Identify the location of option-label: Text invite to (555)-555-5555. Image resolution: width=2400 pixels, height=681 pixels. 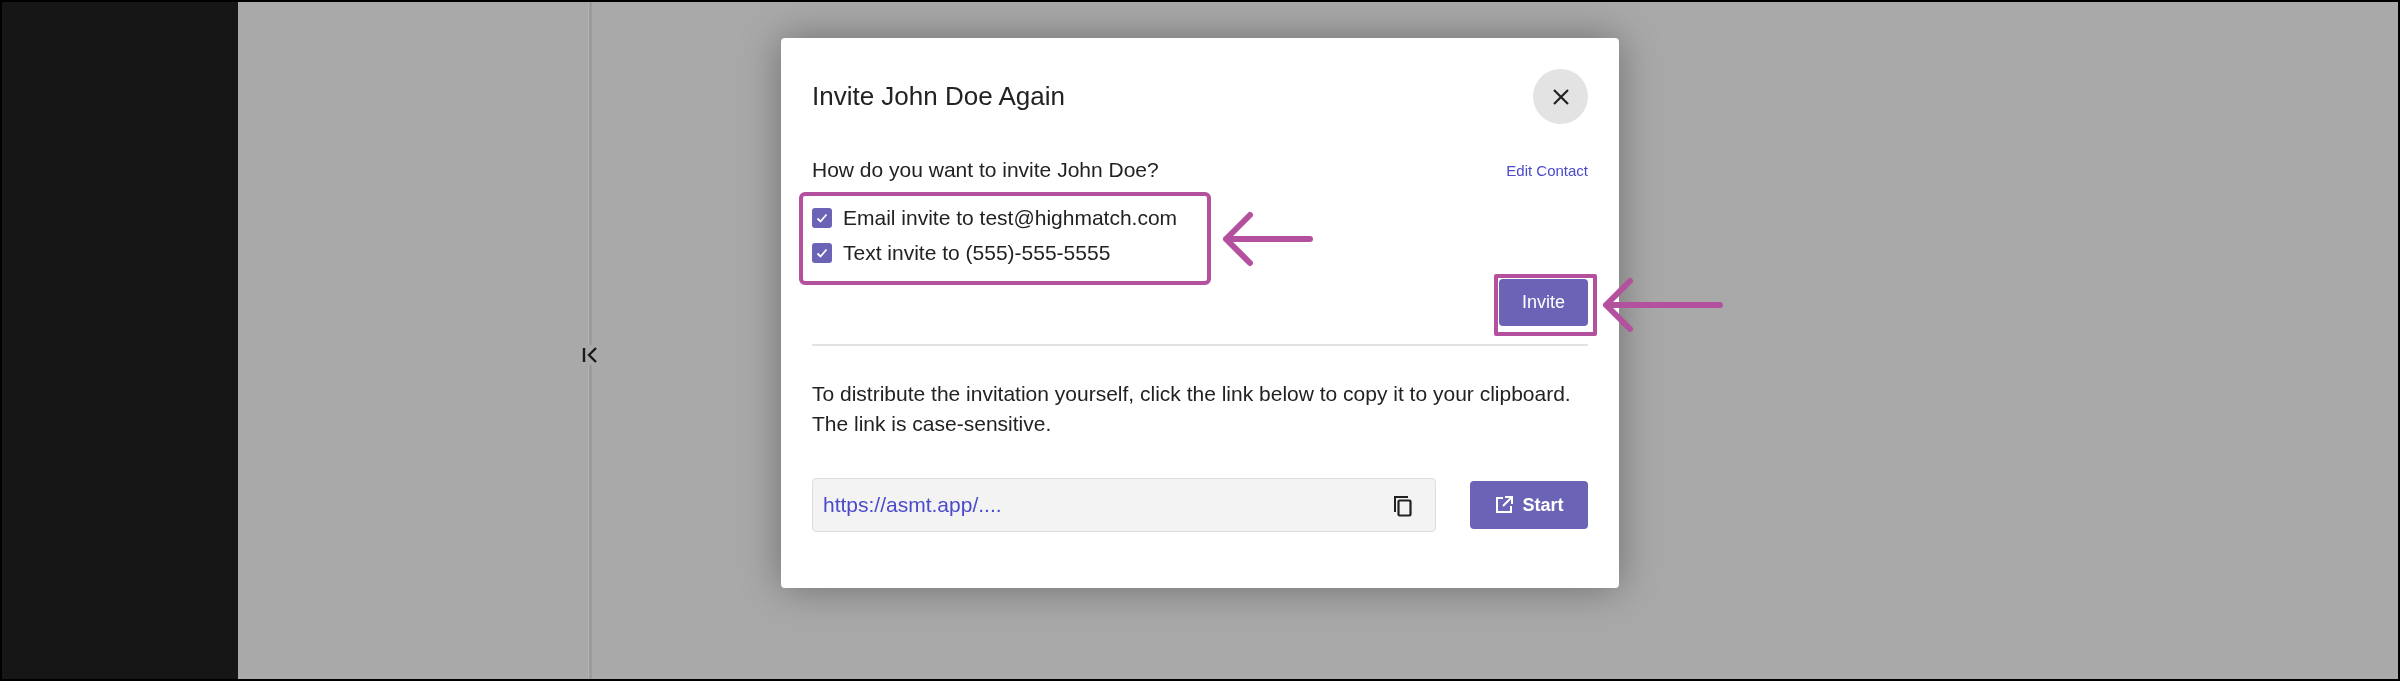
(977, 253).